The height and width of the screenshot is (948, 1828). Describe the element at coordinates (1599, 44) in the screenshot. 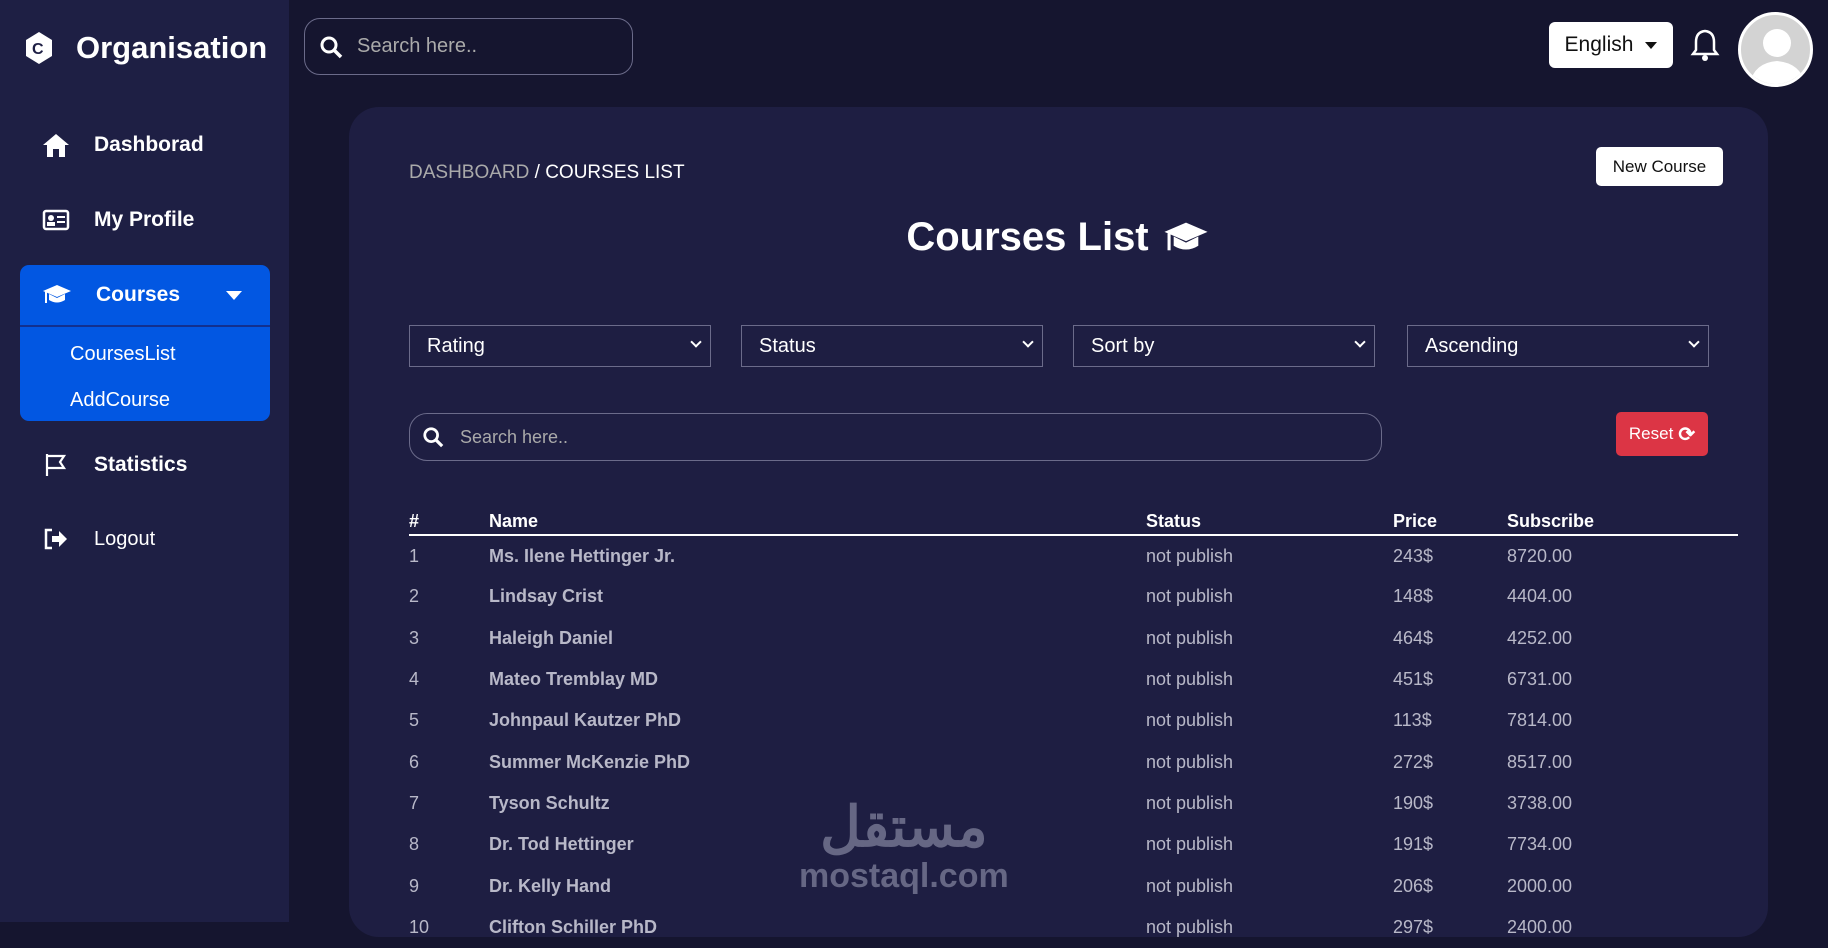

I see `language-label: English` at that location.